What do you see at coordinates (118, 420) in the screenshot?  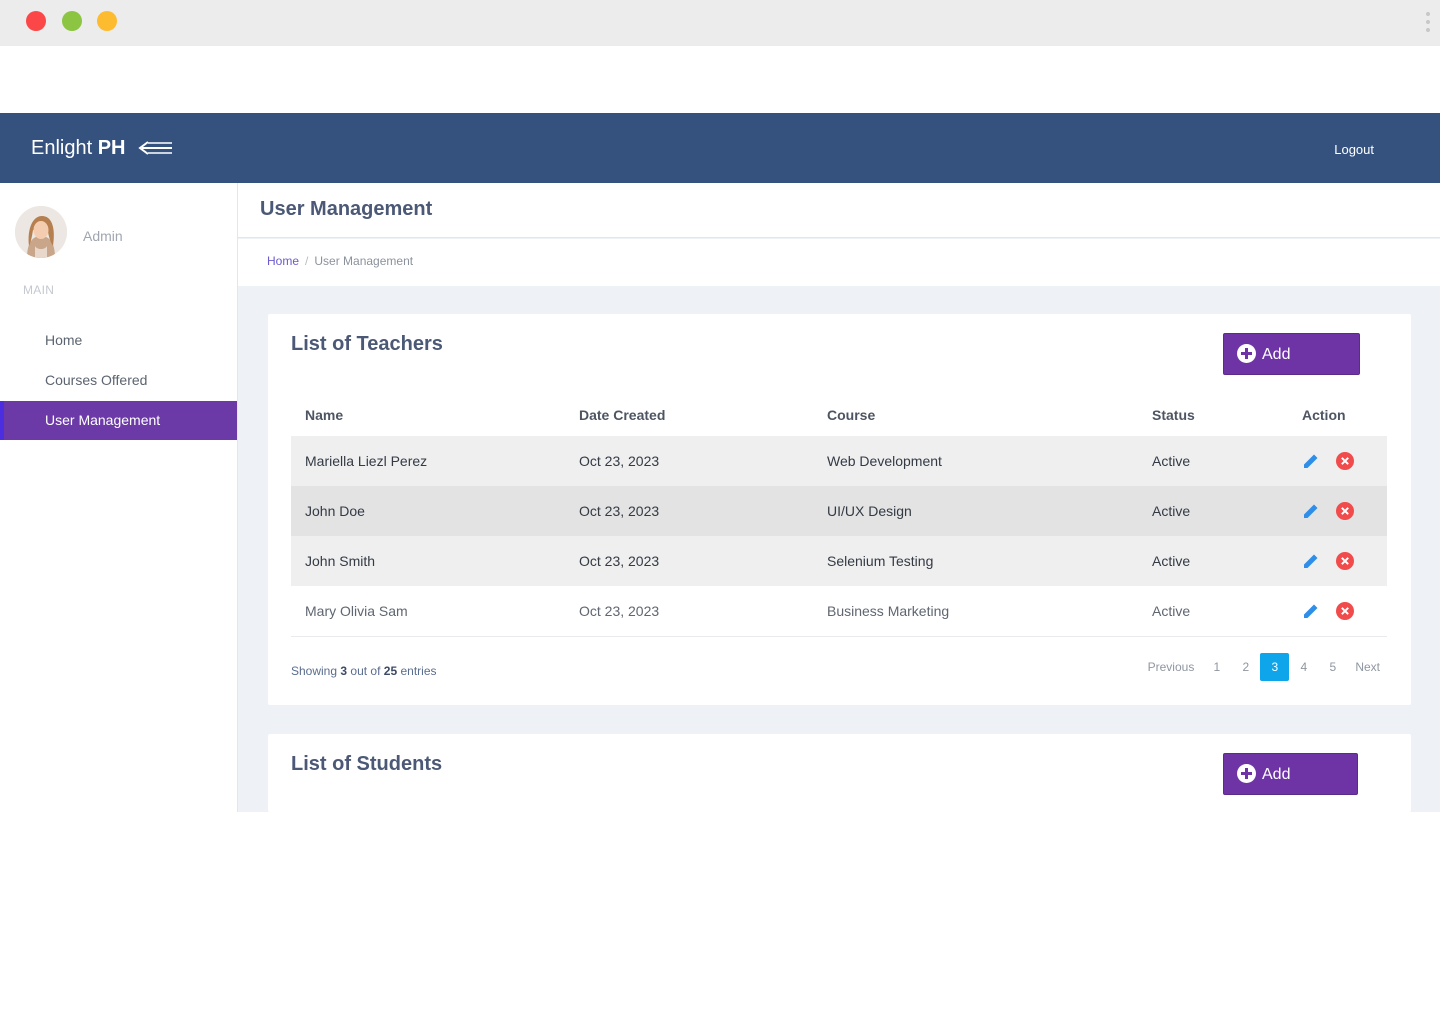 I see `sidebar-item-user-management: User Management` at bounding box center [118, 420].